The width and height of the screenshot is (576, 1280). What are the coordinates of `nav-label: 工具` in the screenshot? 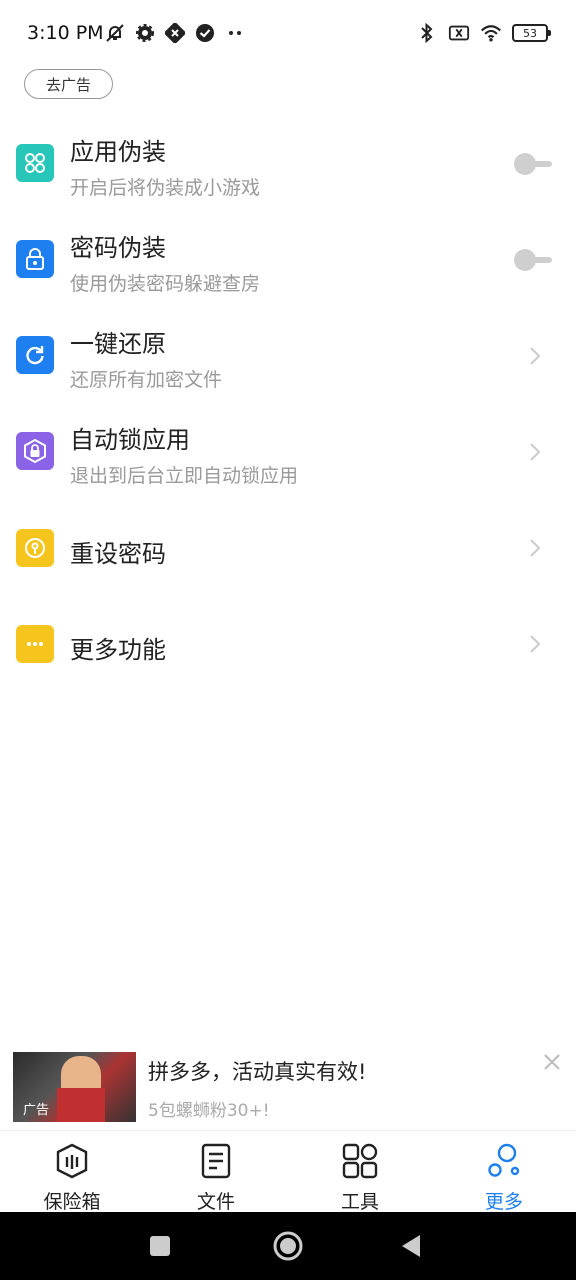 It's located at (359, 1202).